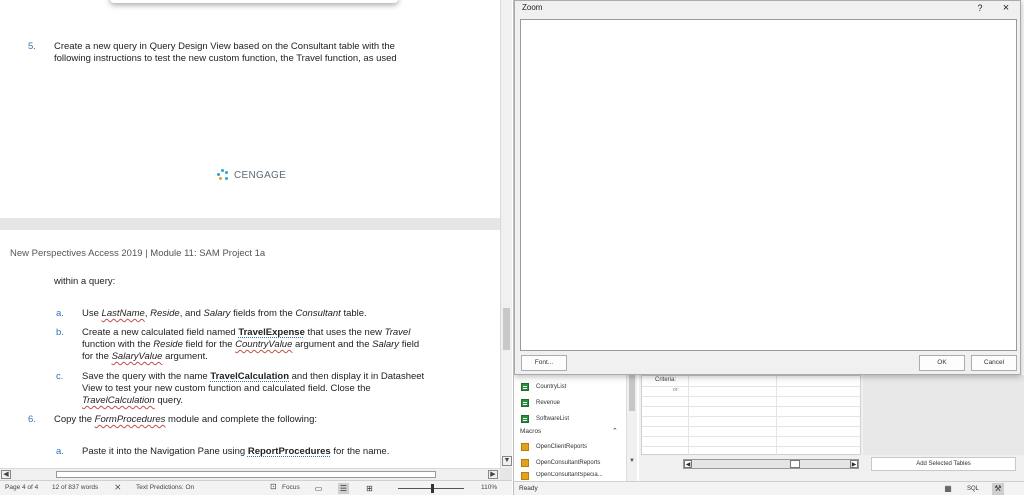 The width and height of the screenshot is (1024, 495). I want to click on zoom-level: 110%, so click(489, 487).